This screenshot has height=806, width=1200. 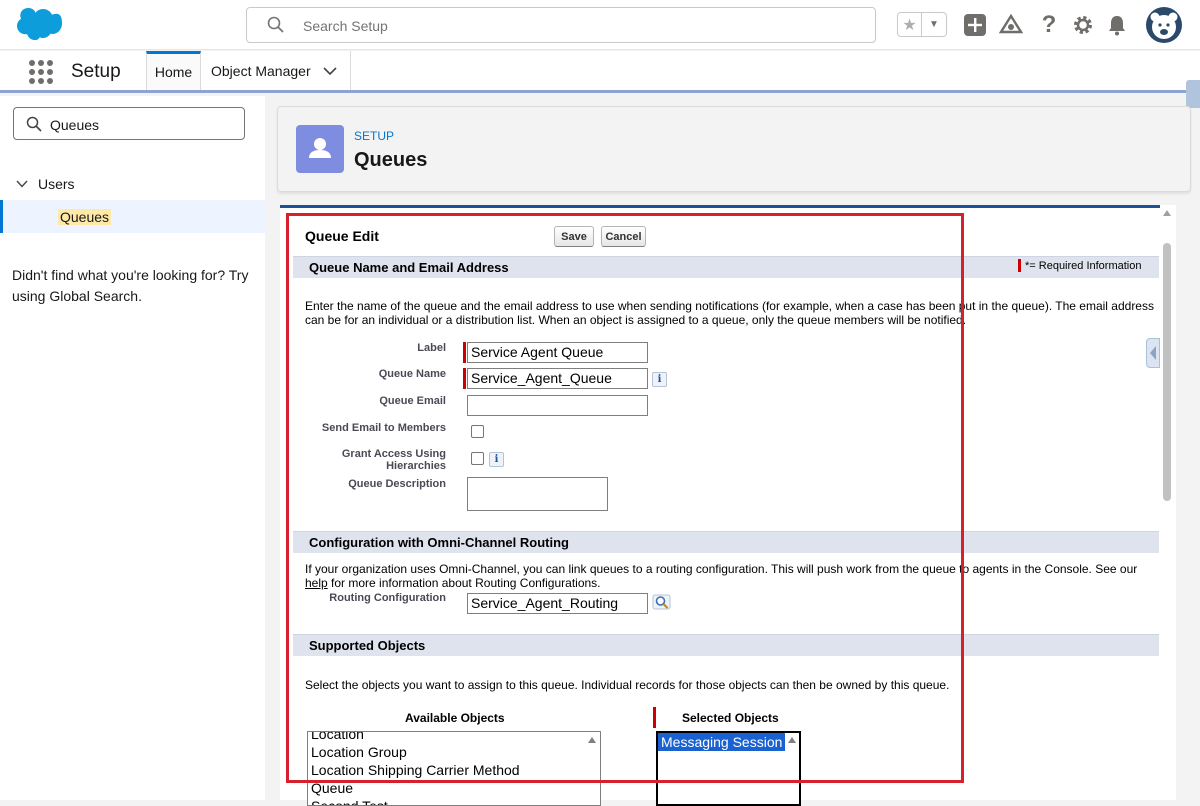 What do you see at coordinates (623, 236) in the screenshot?
I see `cancel-button: Cancel` at bounding box center [623, 236].